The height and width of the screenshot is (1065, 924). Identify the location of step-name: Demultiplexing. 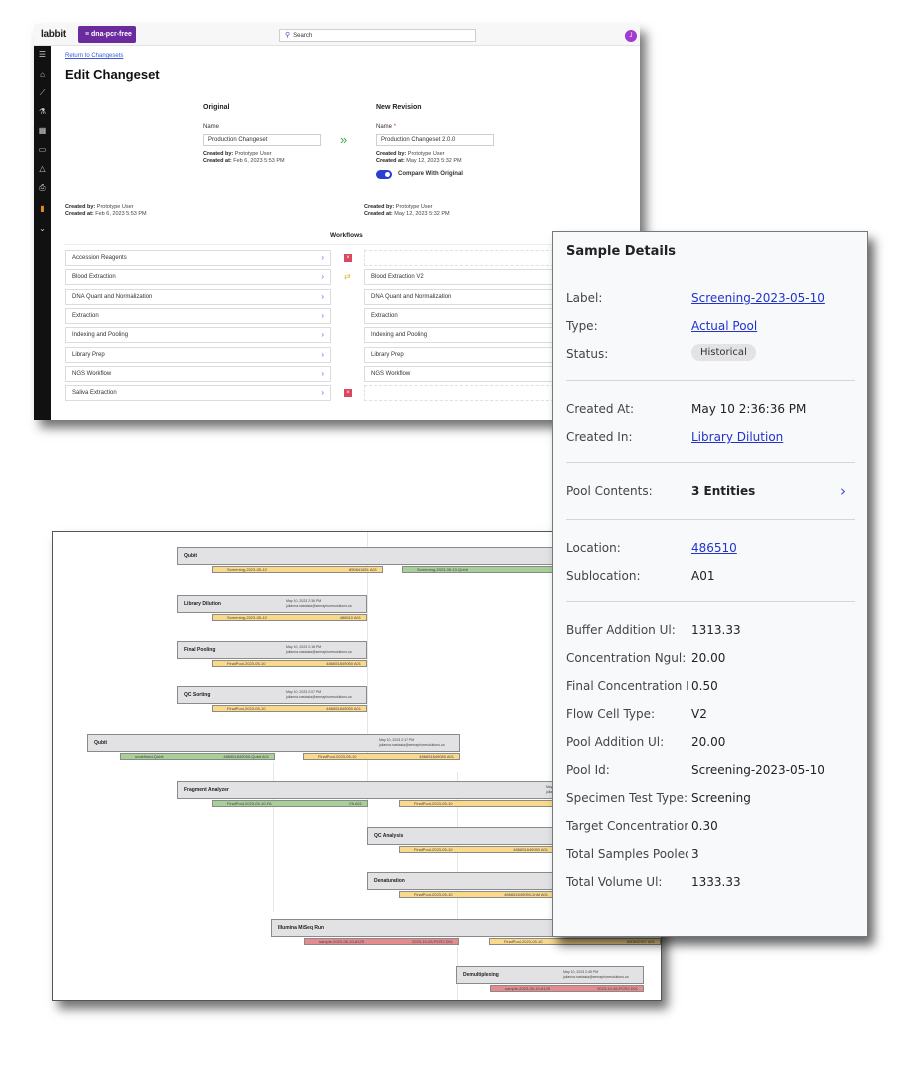
(481, 975).